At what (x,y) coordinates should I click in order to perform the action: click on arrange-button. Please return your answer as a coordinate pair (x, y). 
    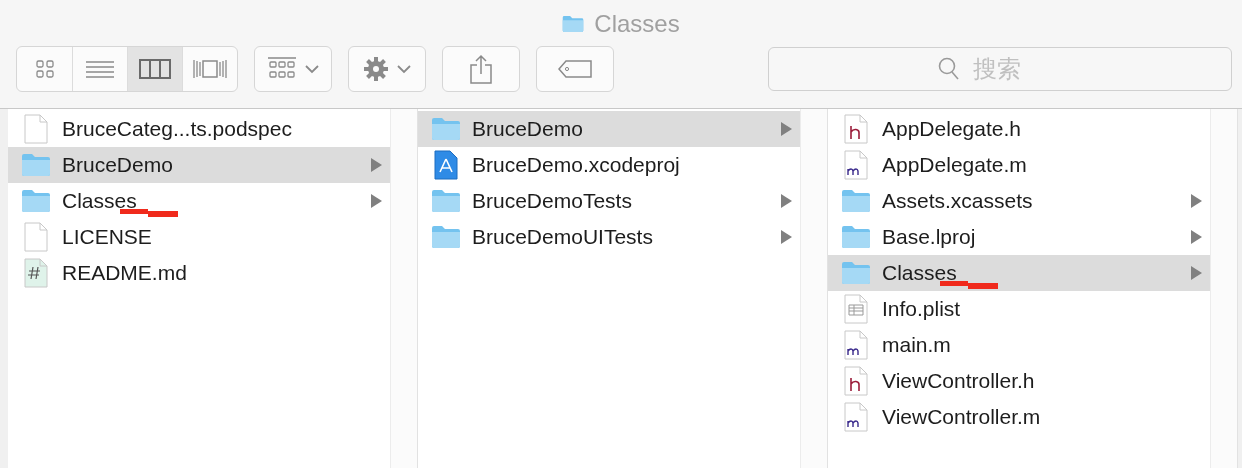
    Looking at the image, I should click on (293, 69).